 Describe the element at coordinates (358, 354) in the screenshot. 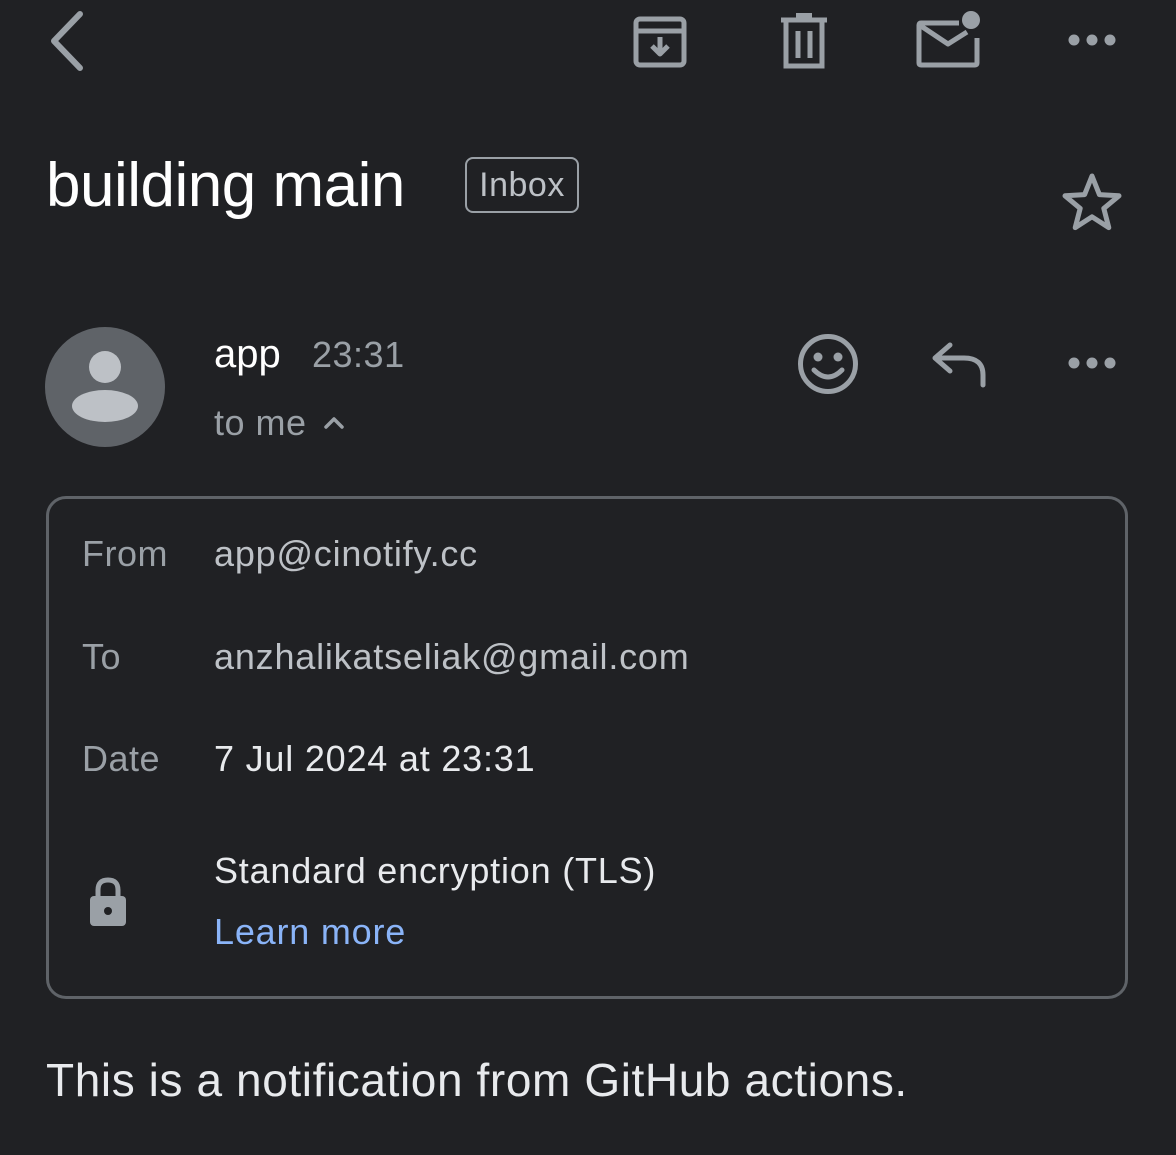

I see `sent-time: 23:31` at that location.